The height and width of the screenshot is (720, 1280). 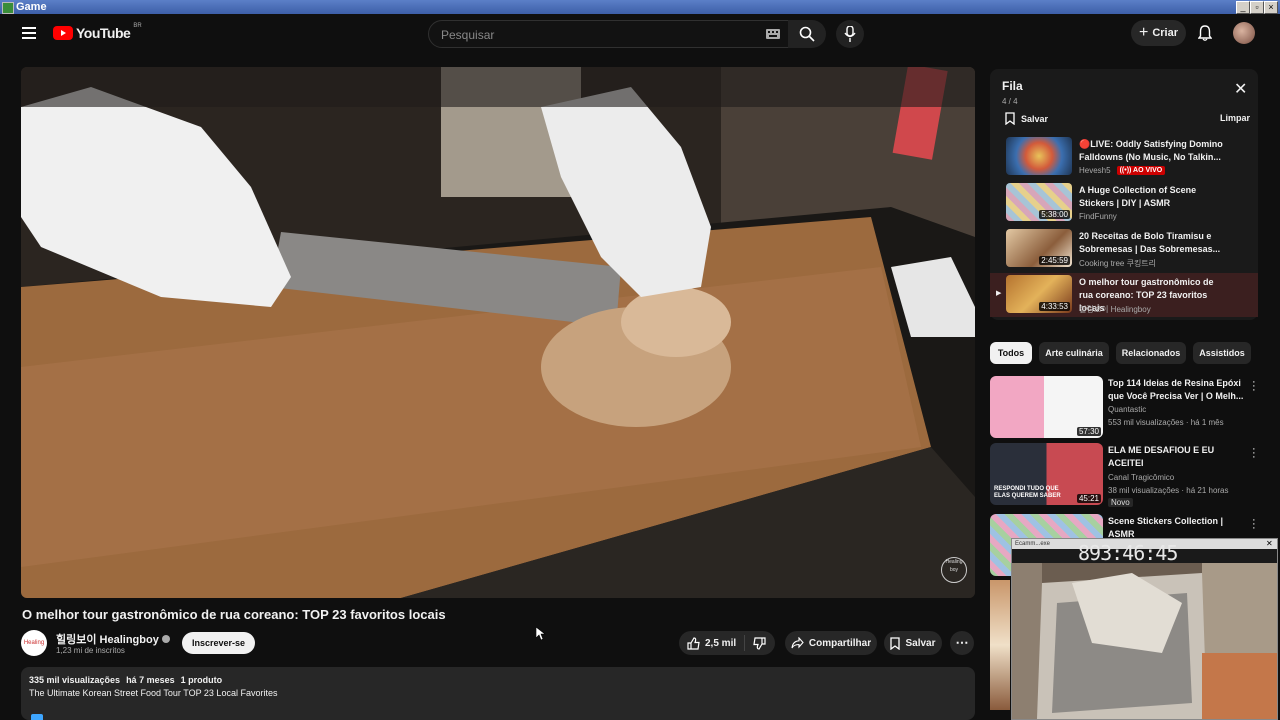 I want to click on thumbnail-text: RESPONDI TUDO QUE ELAS QUEREM SABER, so click(x=1027, y=492).